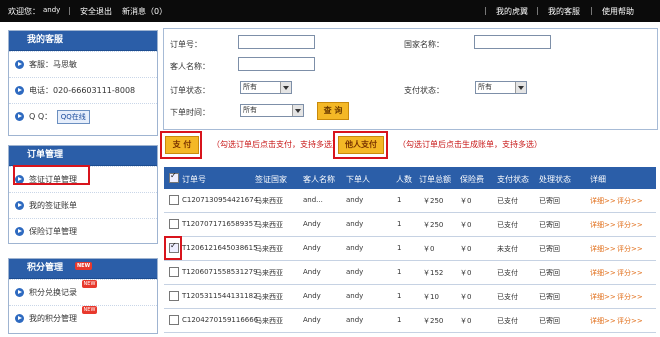 The width and height of the screenshot is (660, 337). What do you see at coordinates (89, 284) in the screenshot?
I see `new-badge: NEW` at bounding box center [89, 284].